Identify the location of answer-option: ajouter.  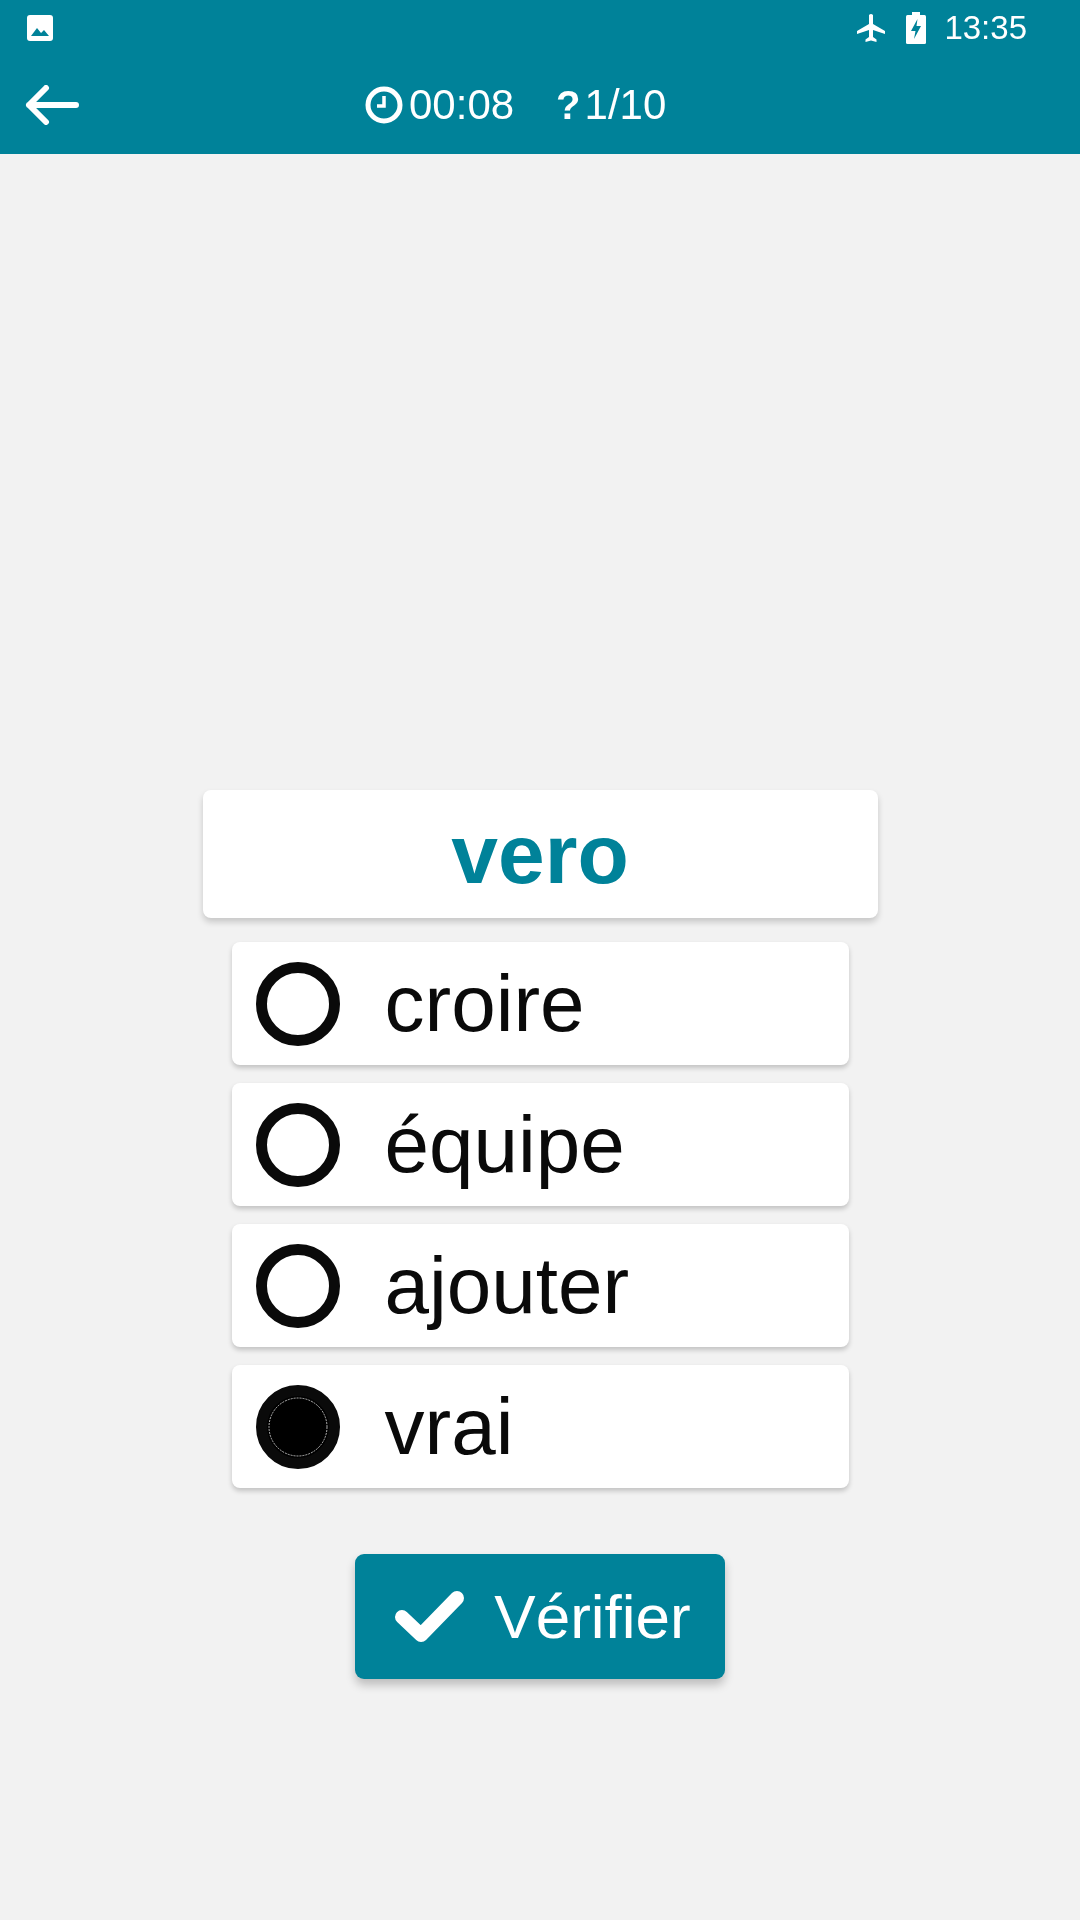
(540, 1285).